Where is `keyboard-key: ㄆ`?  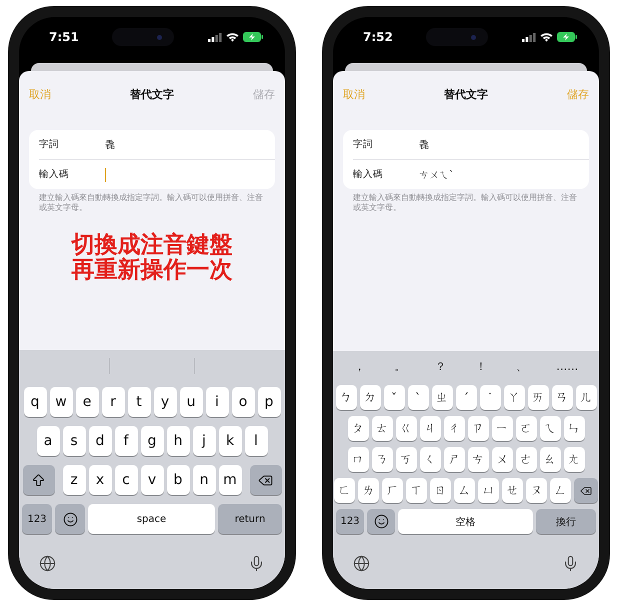
keyboard-key: ㄆ is located at coordinates (358, 428).